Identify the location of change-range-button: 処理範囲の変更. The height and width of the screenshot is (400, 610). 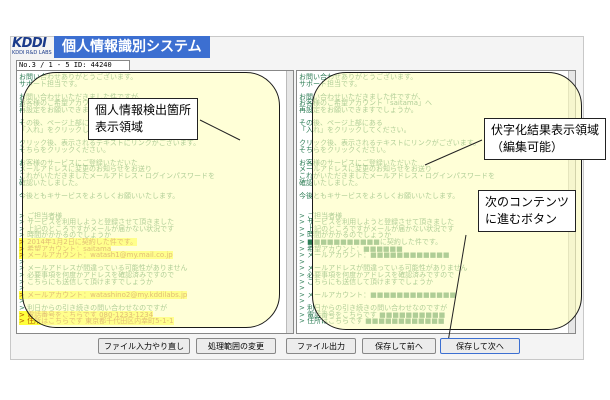
(236, 346).